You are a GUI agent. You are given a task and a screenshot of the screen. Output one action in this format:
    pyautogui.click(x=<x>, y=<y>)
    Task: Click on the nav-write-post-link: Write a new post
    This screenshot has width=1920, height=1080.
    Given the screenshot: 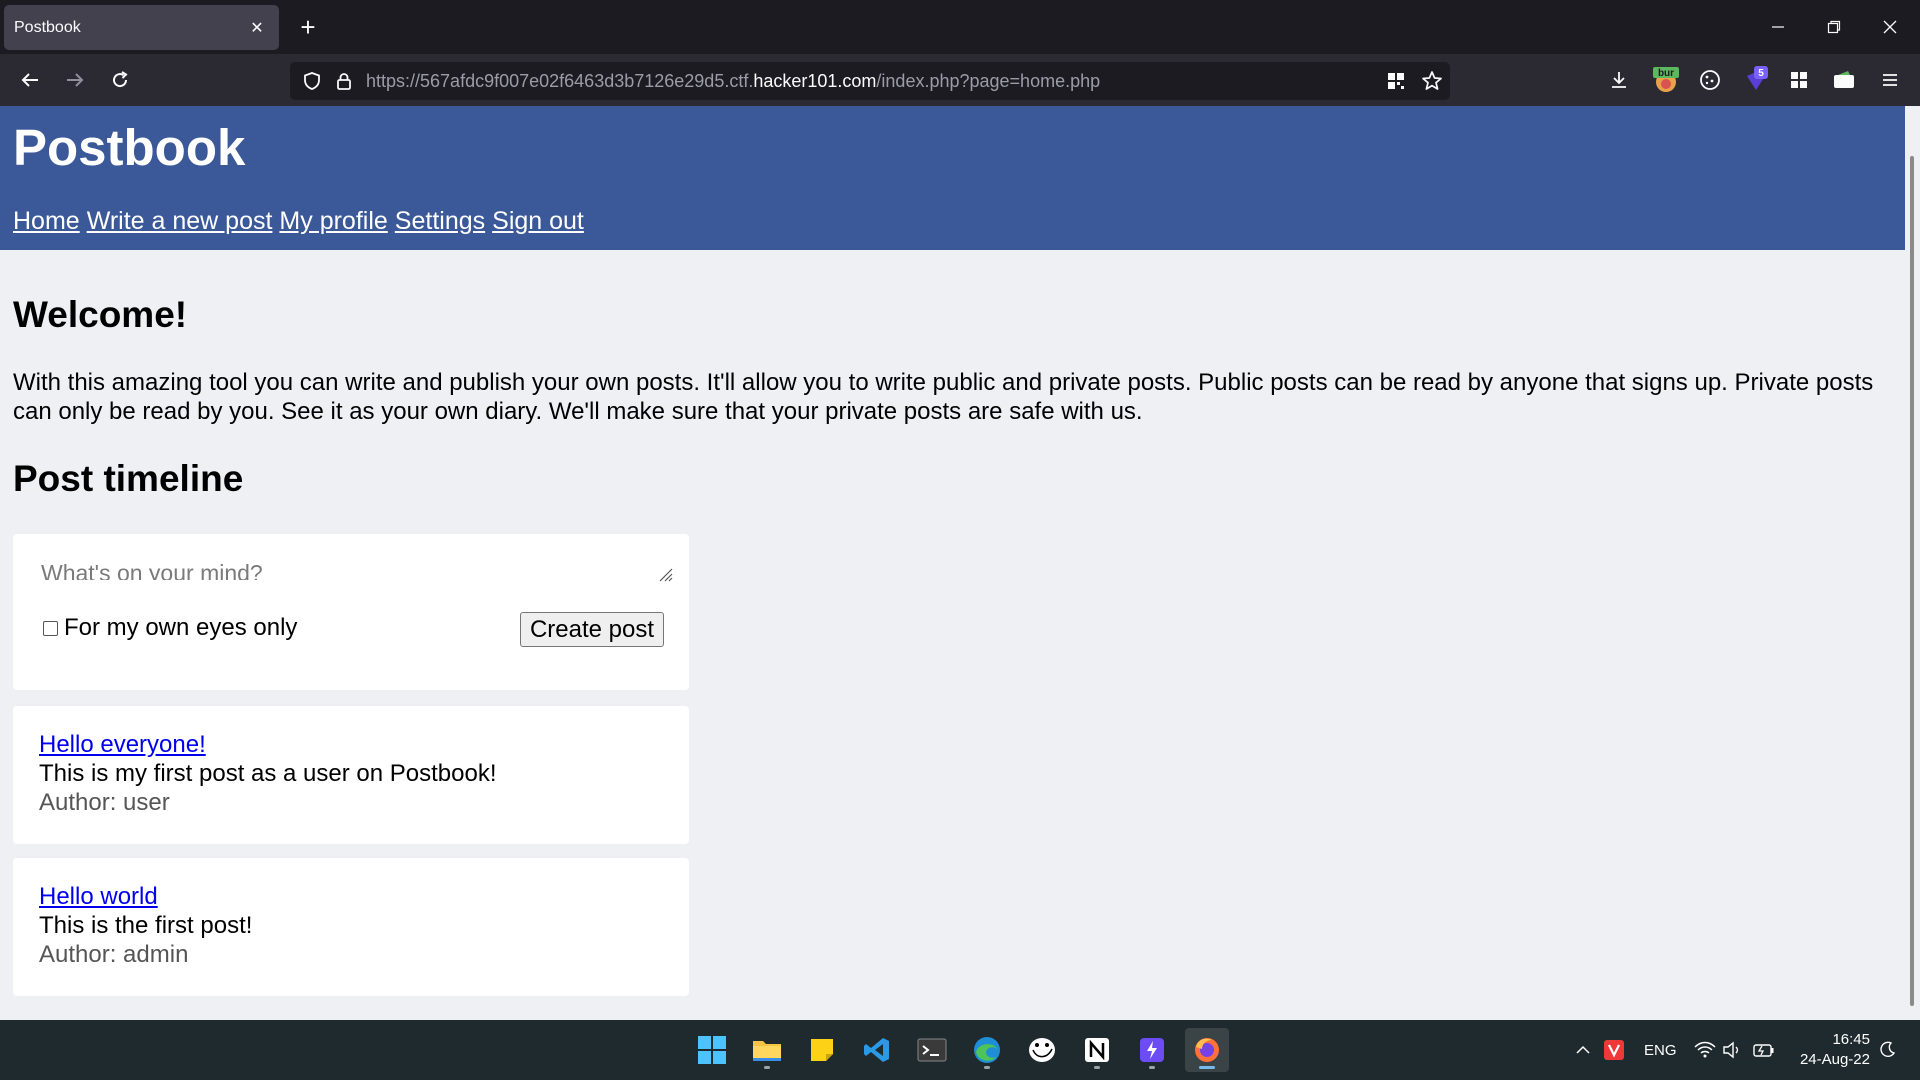 What is the action you would take?
    pyautogui.click(x=180, y=221)
    